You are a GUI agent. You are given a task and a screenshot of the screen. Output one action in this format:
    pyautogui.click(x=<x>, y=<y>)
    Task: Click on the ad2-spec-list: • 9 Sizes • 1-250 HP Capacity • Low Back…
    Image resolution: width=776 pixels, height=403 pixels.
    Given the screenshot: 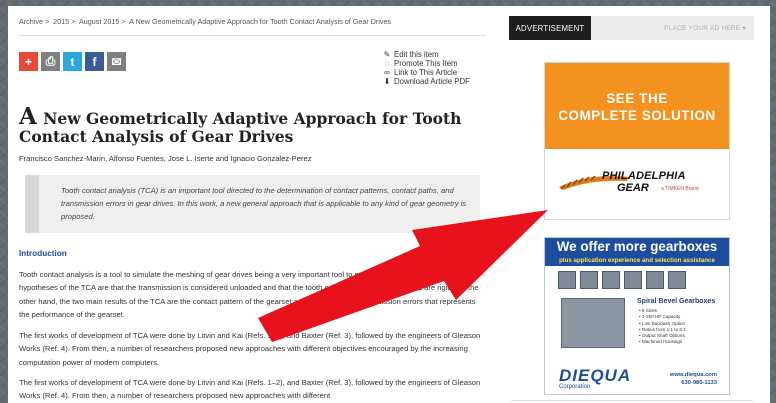 What is the action you would take?
    pyautogui.click(x=662, y=327)
    